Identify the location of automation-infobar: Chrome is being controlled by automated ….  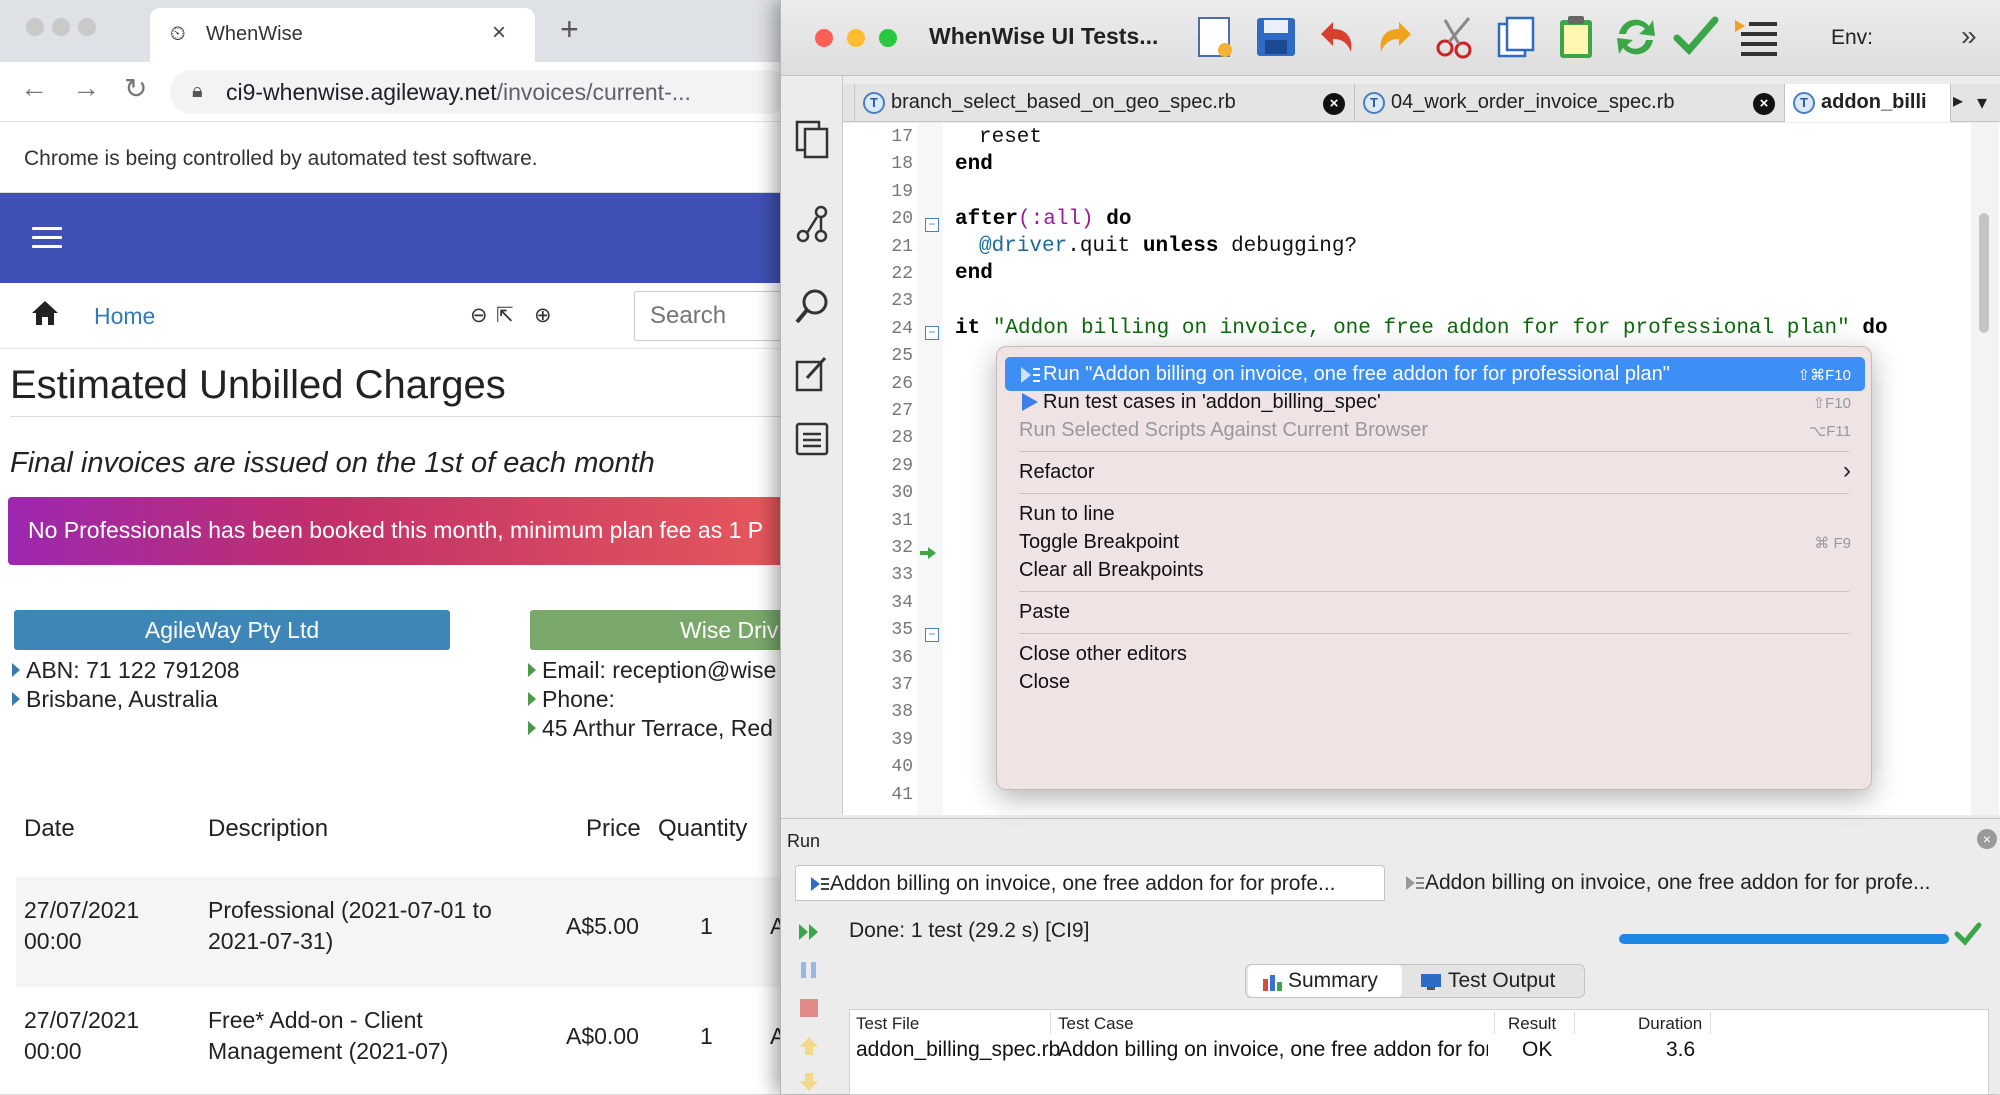
(395, 158).